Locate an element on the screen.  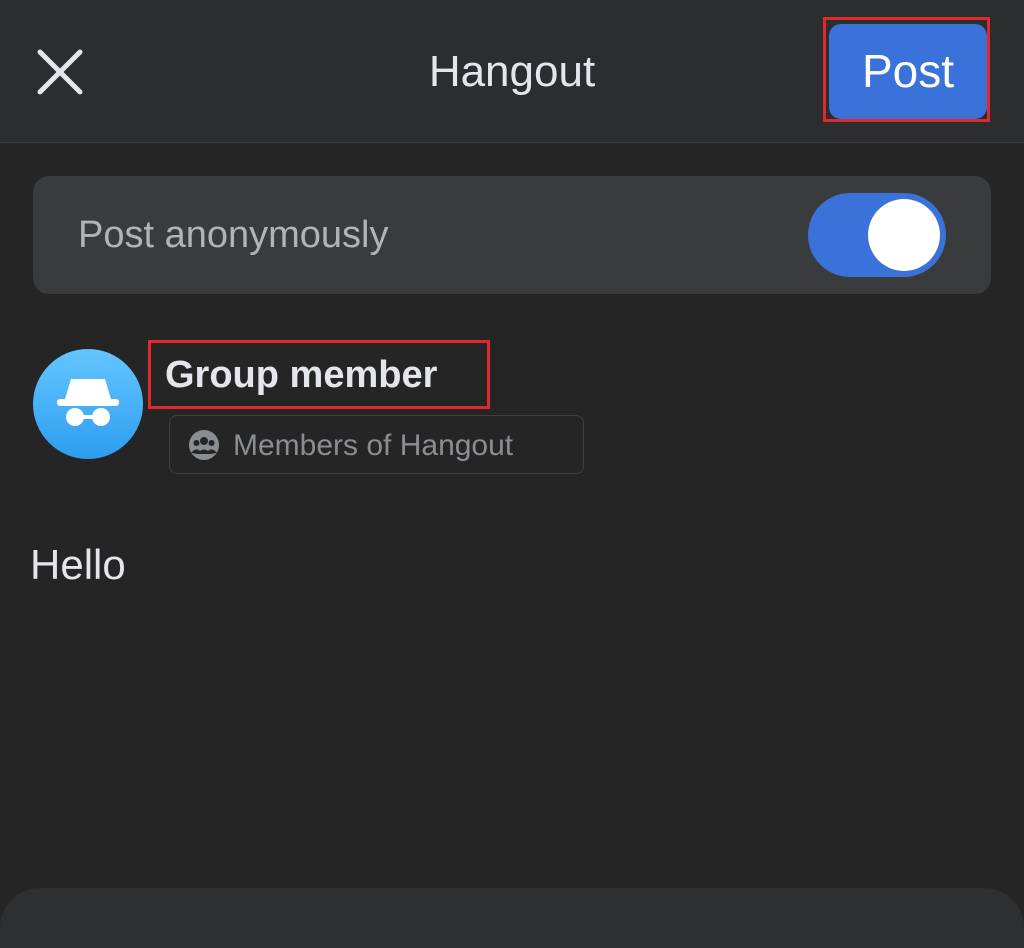
avatar is located at coordinates (88, 404).